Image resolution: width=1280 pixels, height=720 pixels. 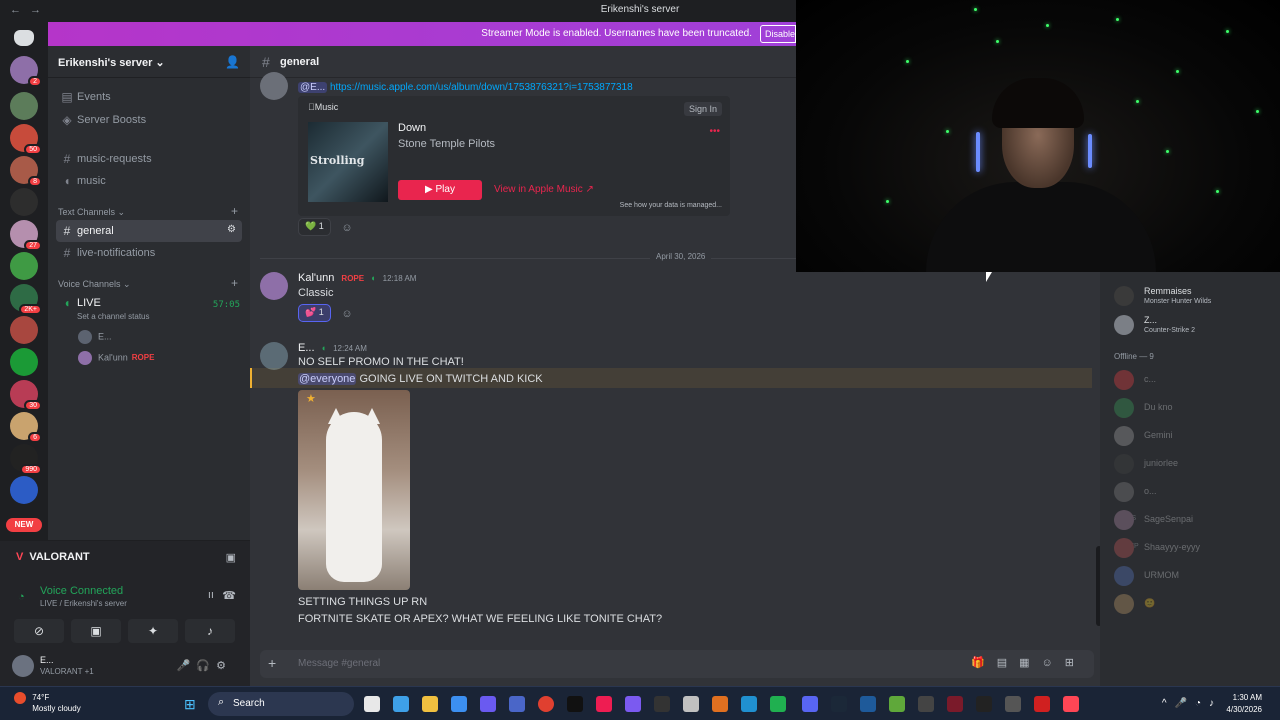 What do you see at coordinates (281, 704) in the screenshot?
I see `taskbar-search: ⌕ Search` at bounding box center [281, 704].